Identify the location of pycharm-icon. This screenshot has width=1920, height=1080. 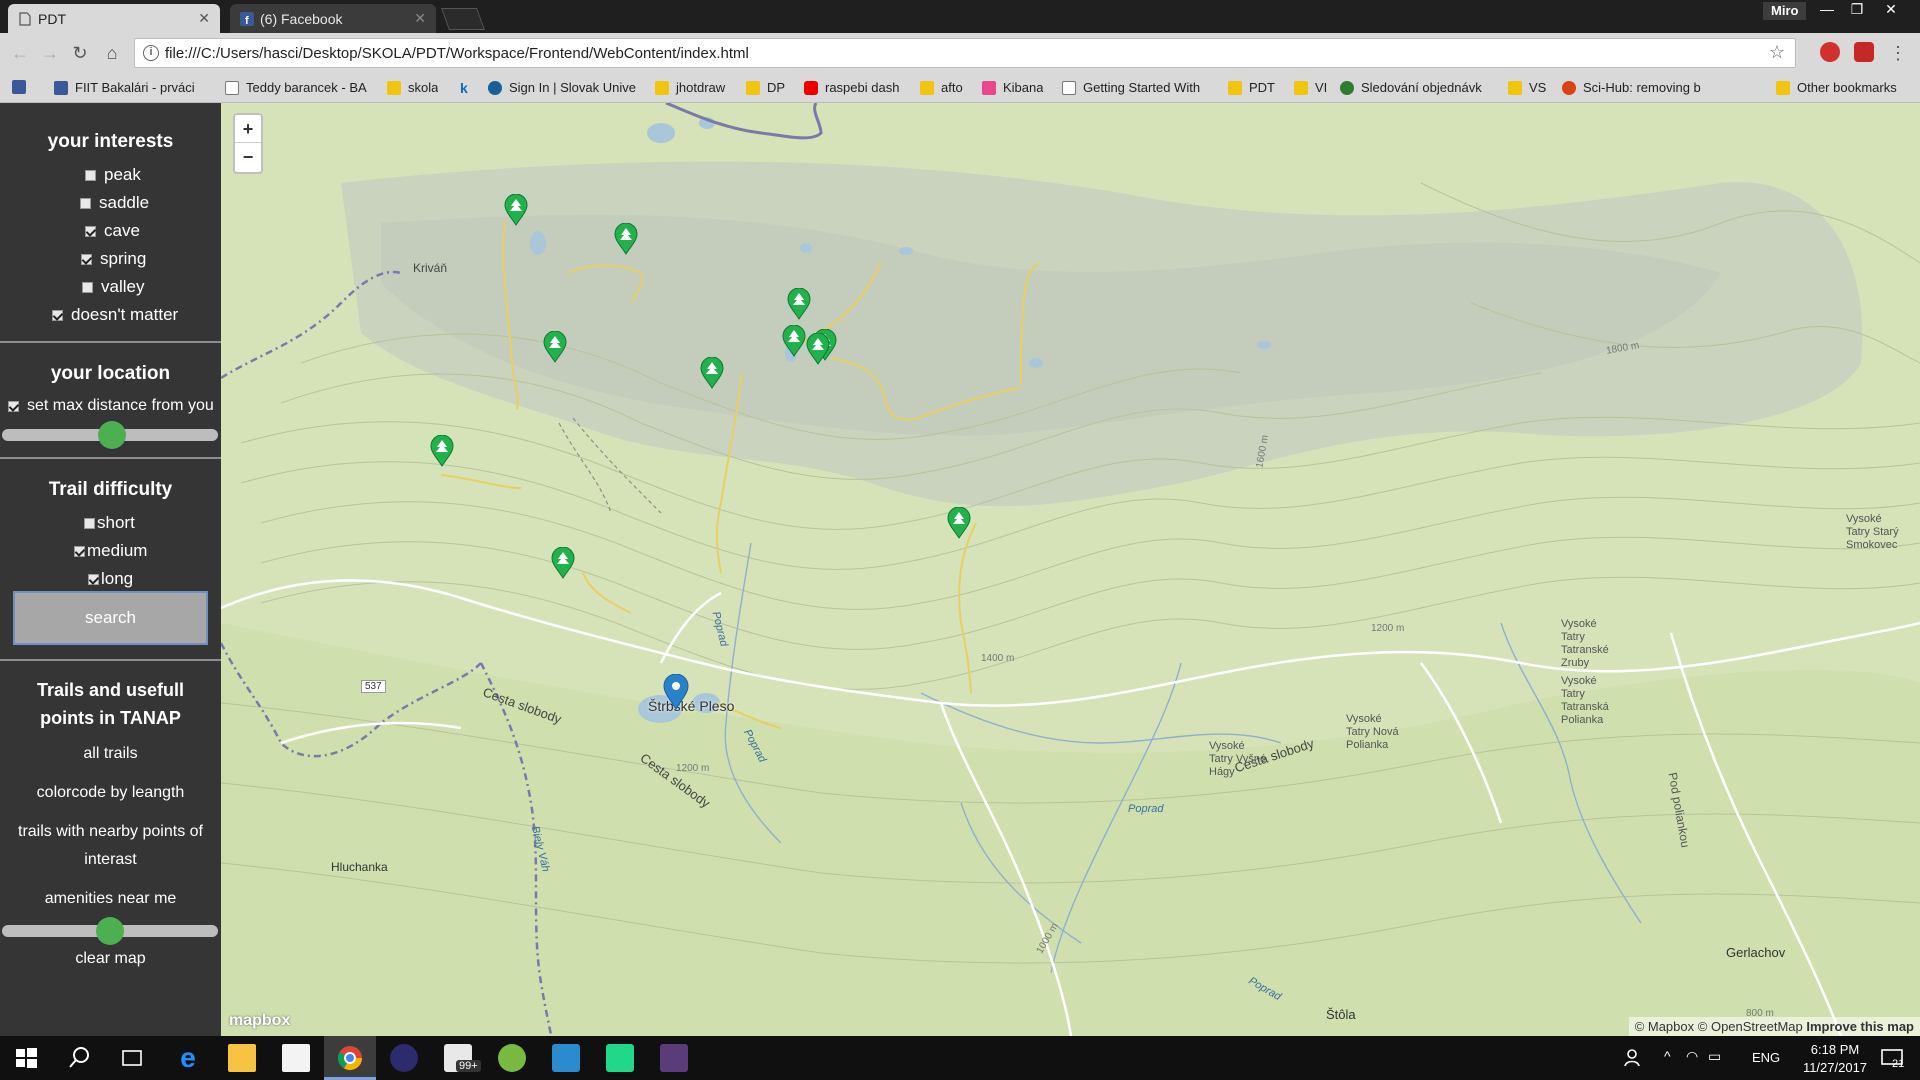
(620, 1058).